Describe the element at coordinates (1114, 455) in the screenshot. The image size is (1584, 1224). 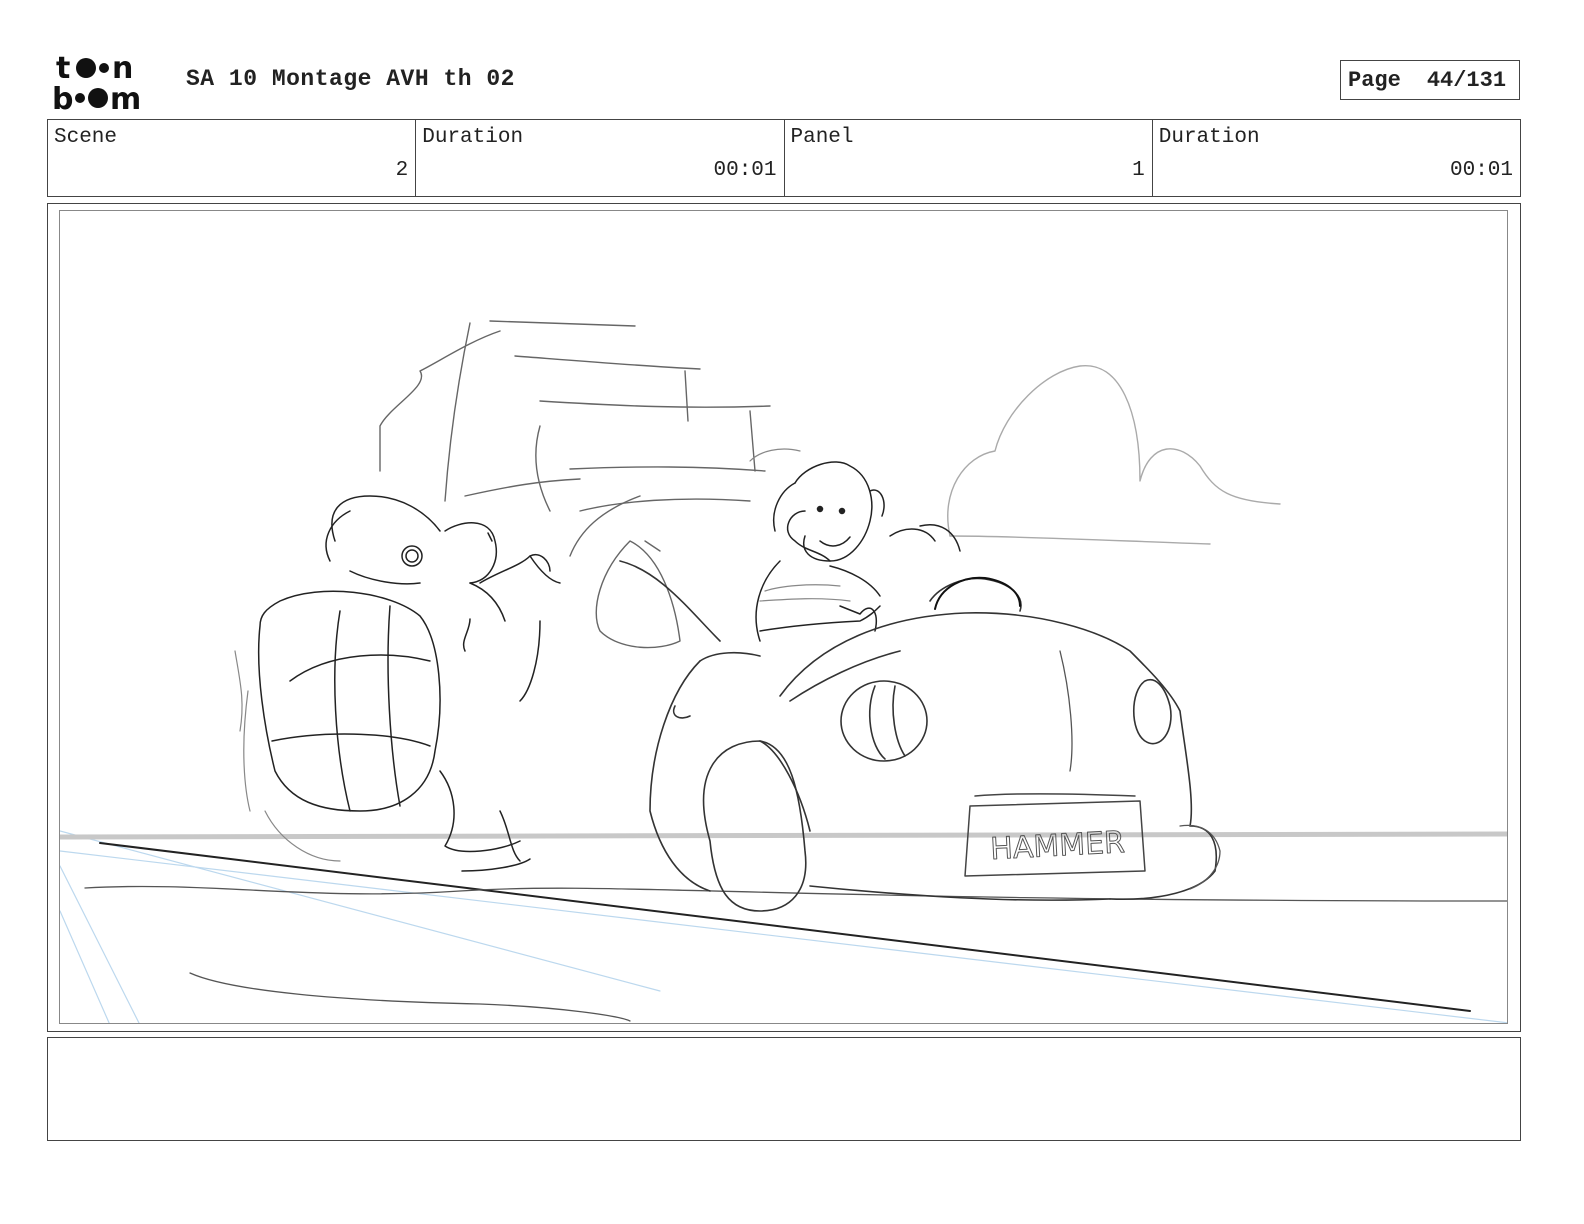
I see `cloud` at that location.